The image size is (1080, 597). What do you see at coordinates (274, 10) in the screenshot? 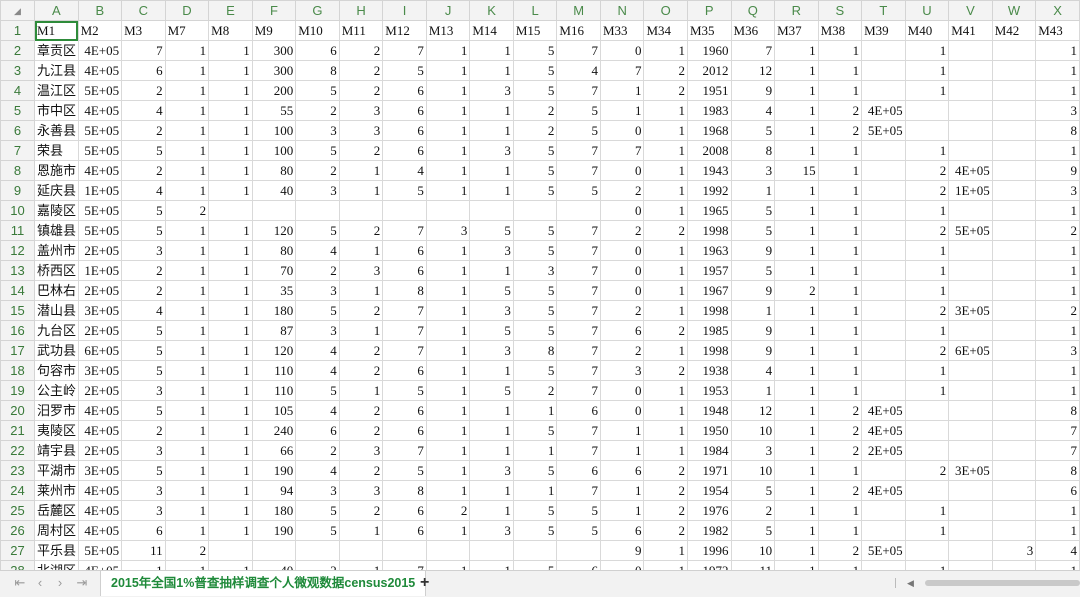
I see `column-header: F` at bounding box center [274, 10].